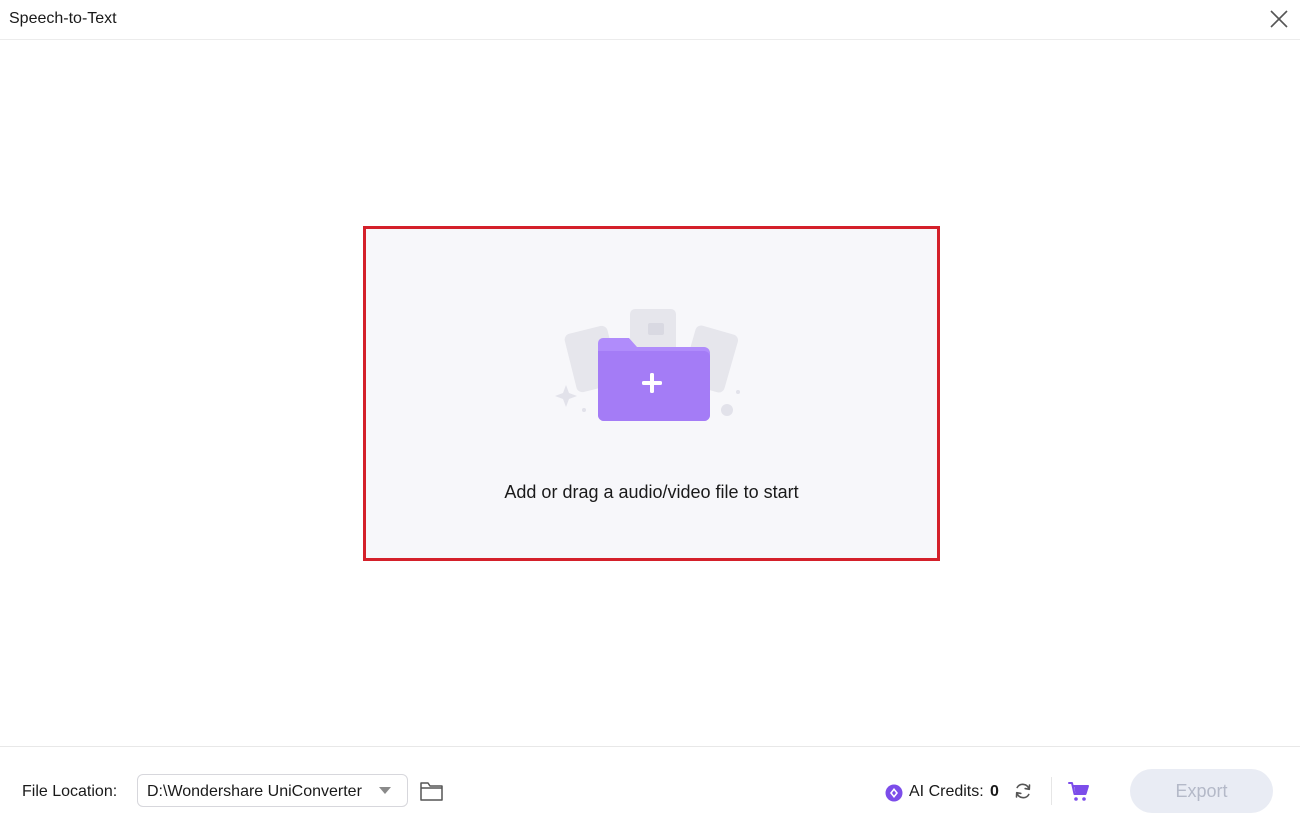 This screenshot has width=1300, height=823. Describe the element at coordinates (385, 790) in the screenshot. I see `chevron-down-icon` at that location.